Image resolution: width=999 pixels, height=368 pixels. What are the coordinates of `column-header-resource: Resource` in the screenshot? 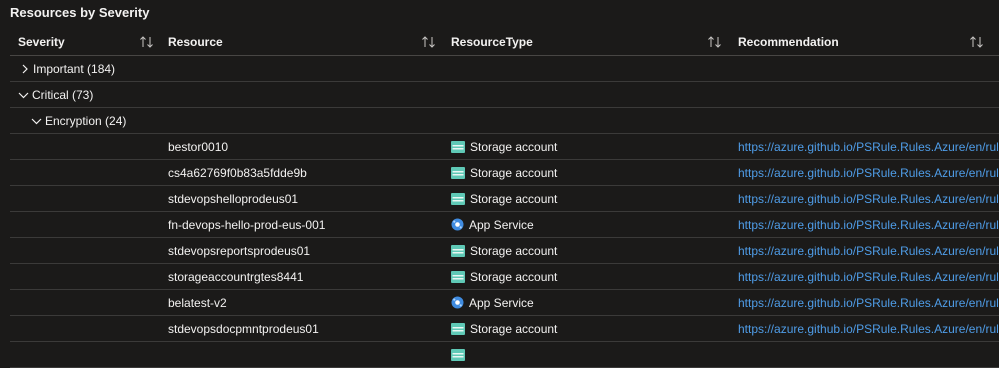 It's located at (303, 42).